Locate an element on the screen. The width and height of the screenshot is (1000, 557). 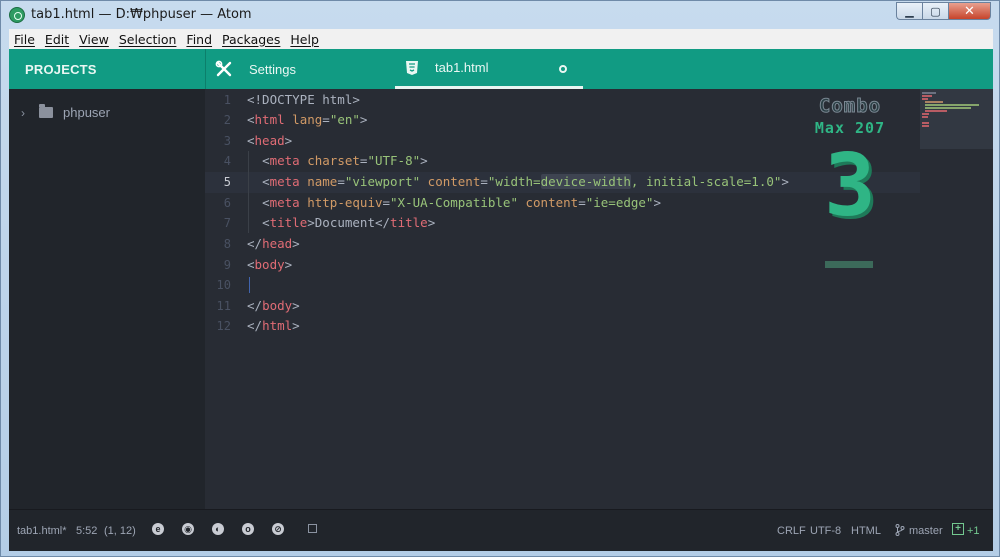
menu-view: View is located at coordinates (94, 39).